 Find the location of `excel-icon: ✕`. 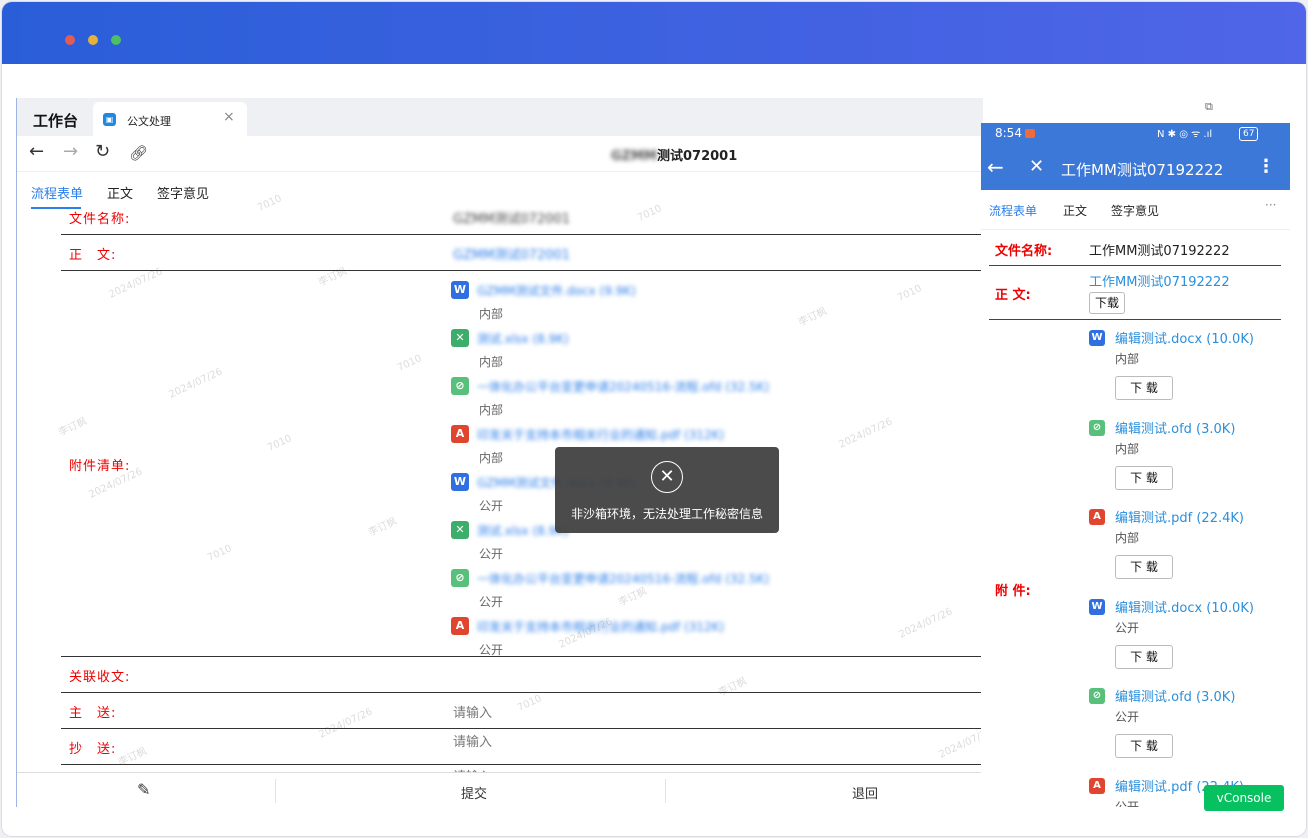

excel-icon: ✕ is located at coordinates (460, 530).